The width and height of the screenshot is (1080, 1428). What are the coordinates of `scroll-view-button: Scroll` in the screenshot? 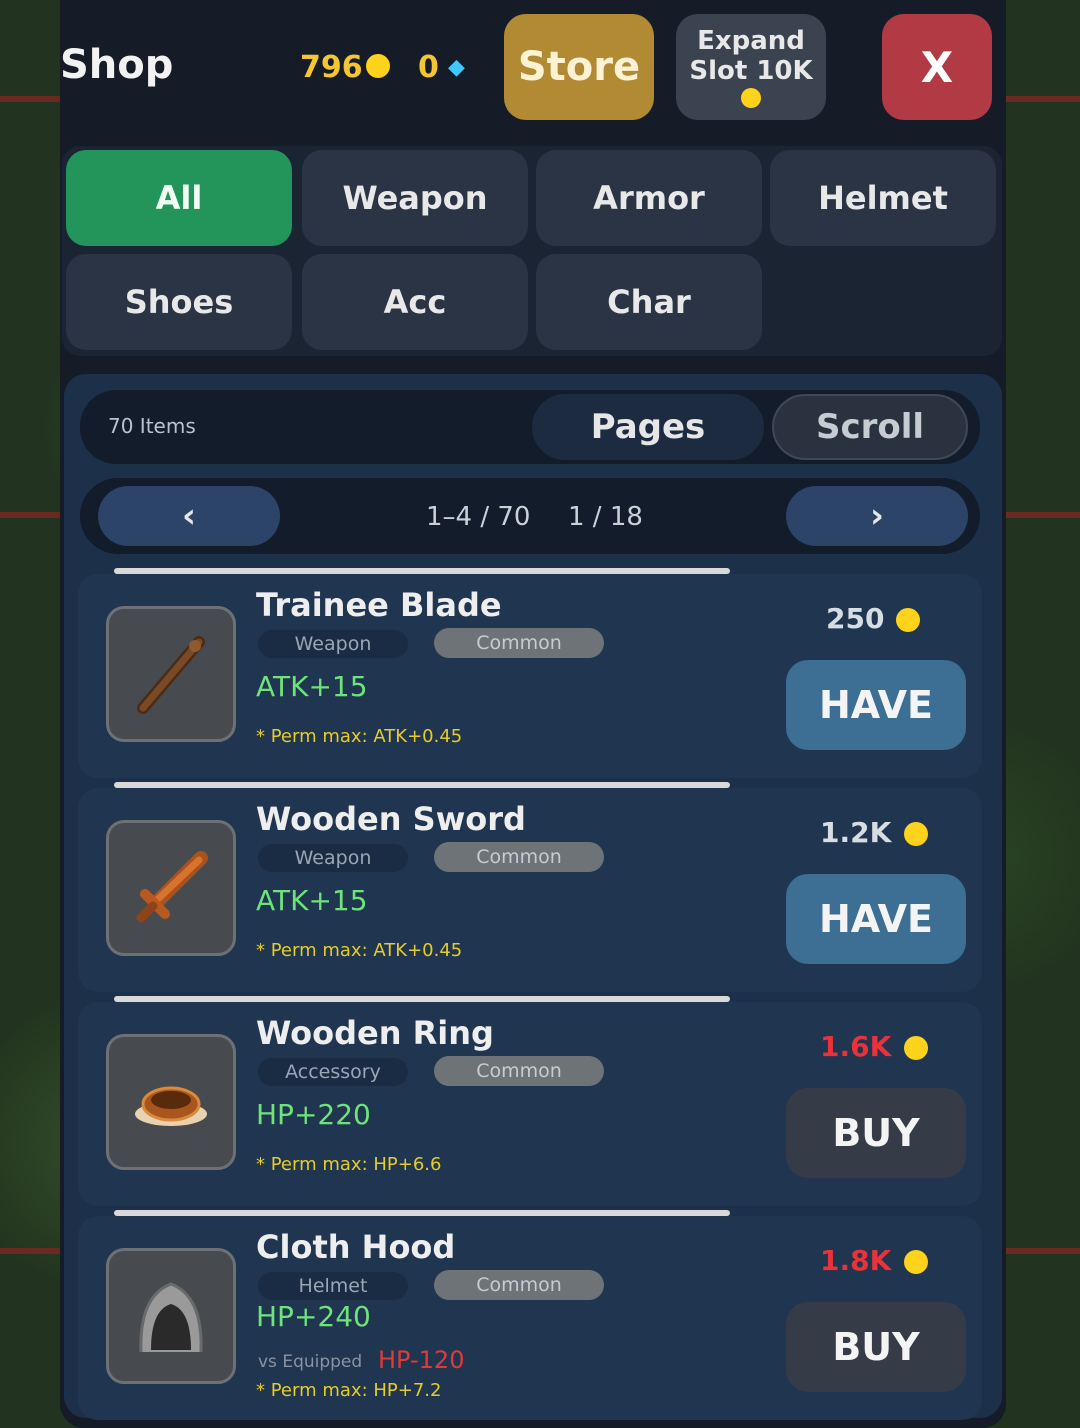 It's located at (870, 427).